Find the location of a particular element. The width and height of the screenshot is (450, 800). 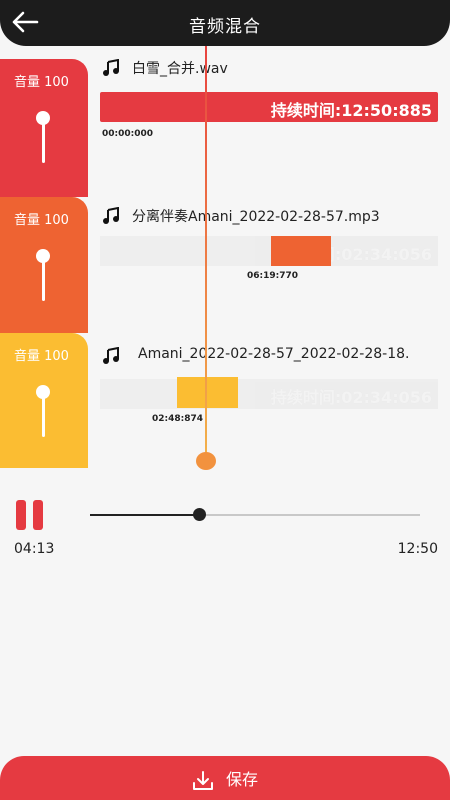

seek-bar is located at coordinates (255, 514).